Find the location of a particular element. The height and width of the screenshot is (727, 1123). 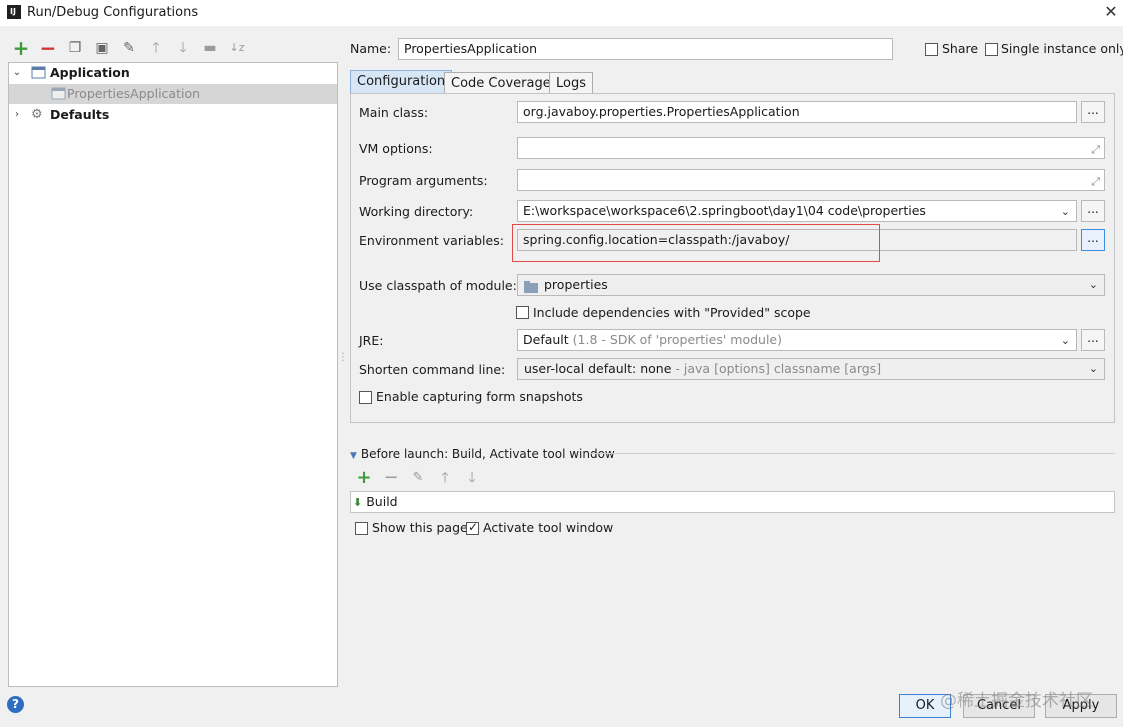

copy-icon: ❐ is located at coordinates (75, 48).